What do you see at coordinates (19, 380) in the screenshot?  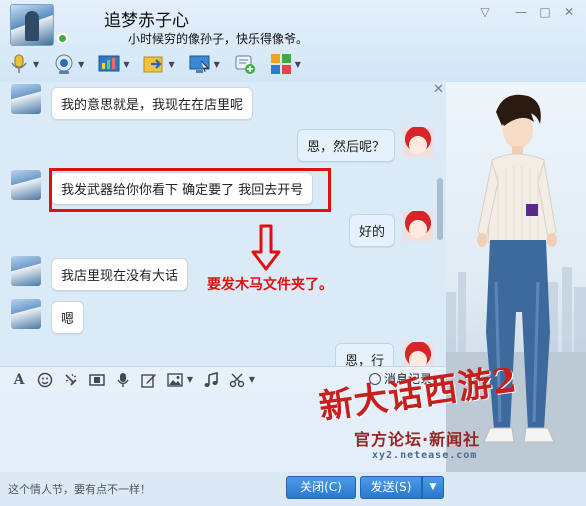 I see `font-icon: A` at bounding box center [19, 380].